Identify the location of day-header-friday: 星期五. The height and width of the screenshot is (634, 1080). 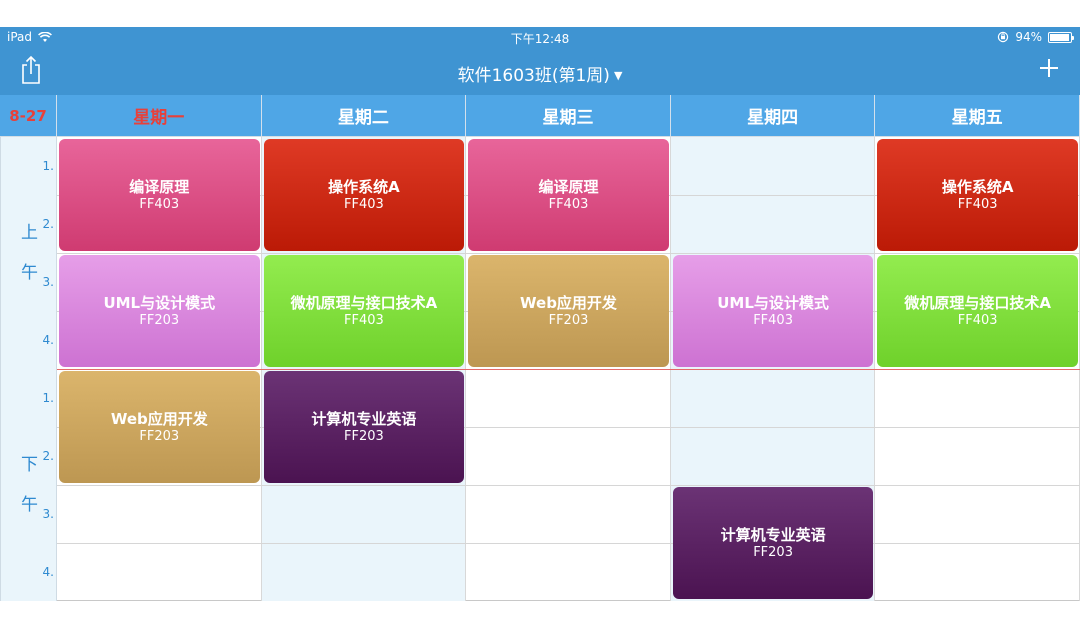
(977, 115).